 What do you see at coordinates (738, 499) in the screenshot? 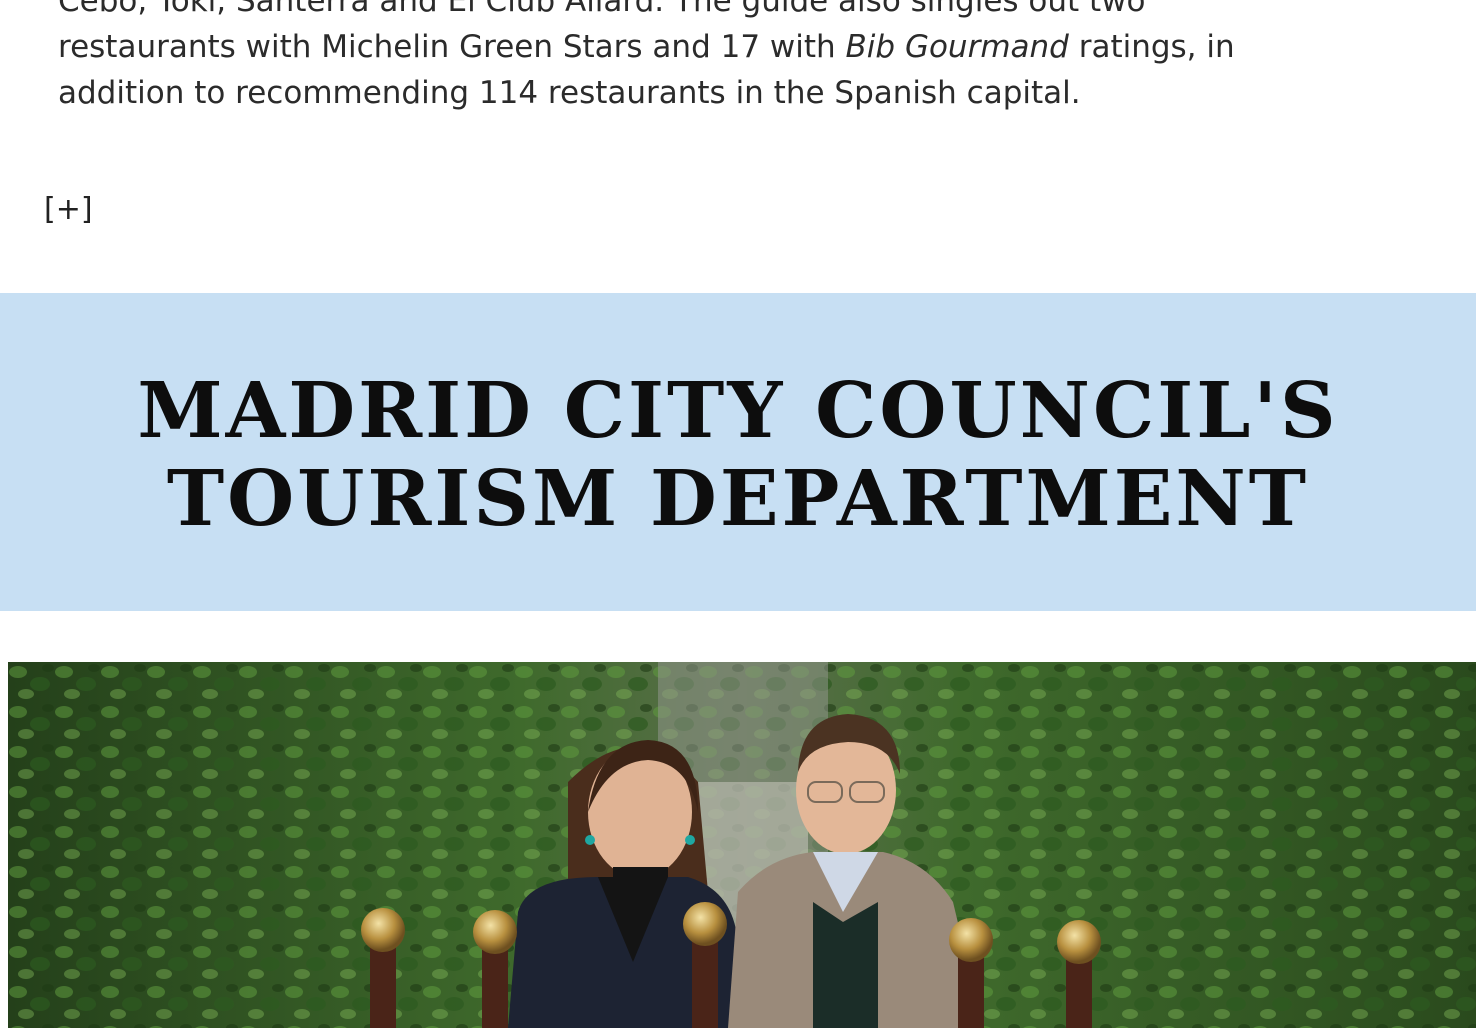
I see `banner-title-line-2: Tourism Department` at bounding box center [738, 499].